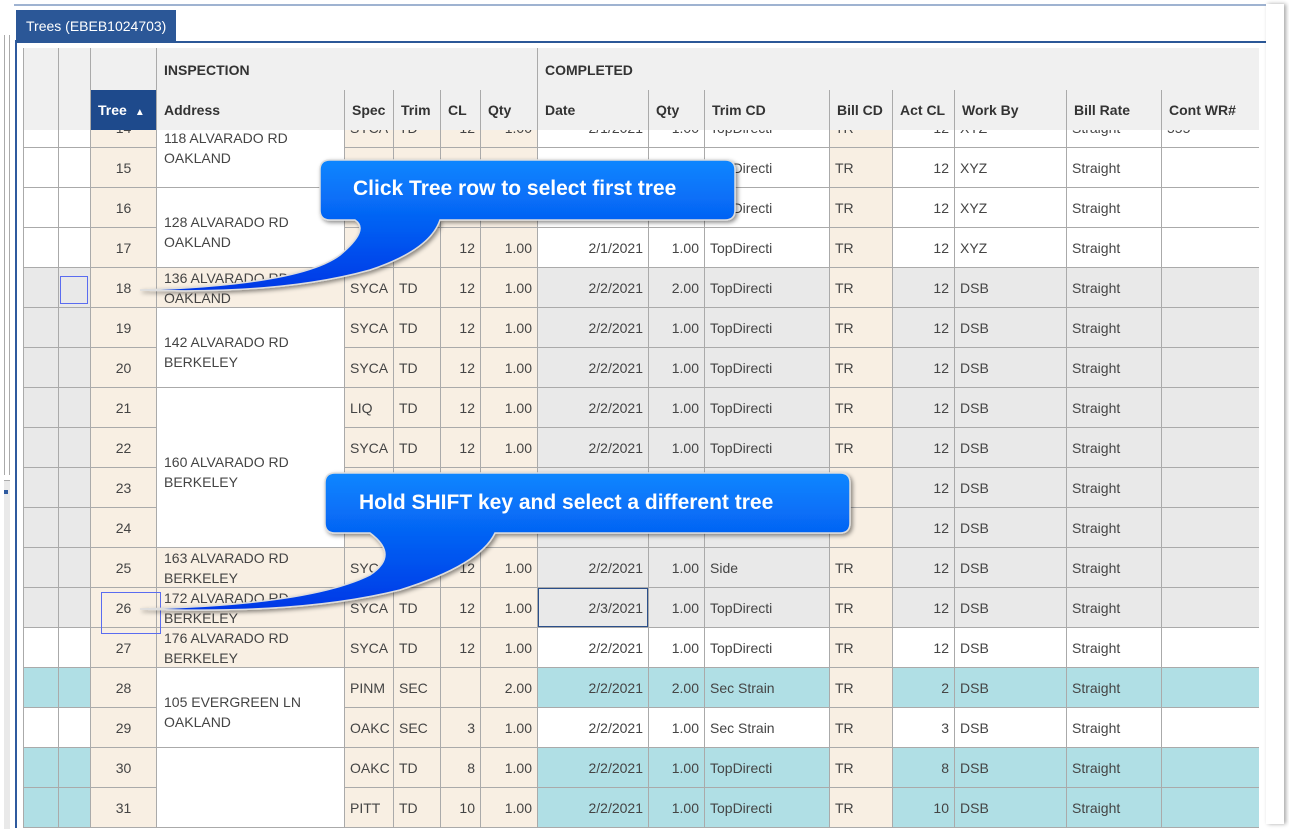 This screenshot has height=829, width=1289. Describe the element at coordinates (124, 408) in the screenshot. I see `tree-number-cell: 21` at that location.